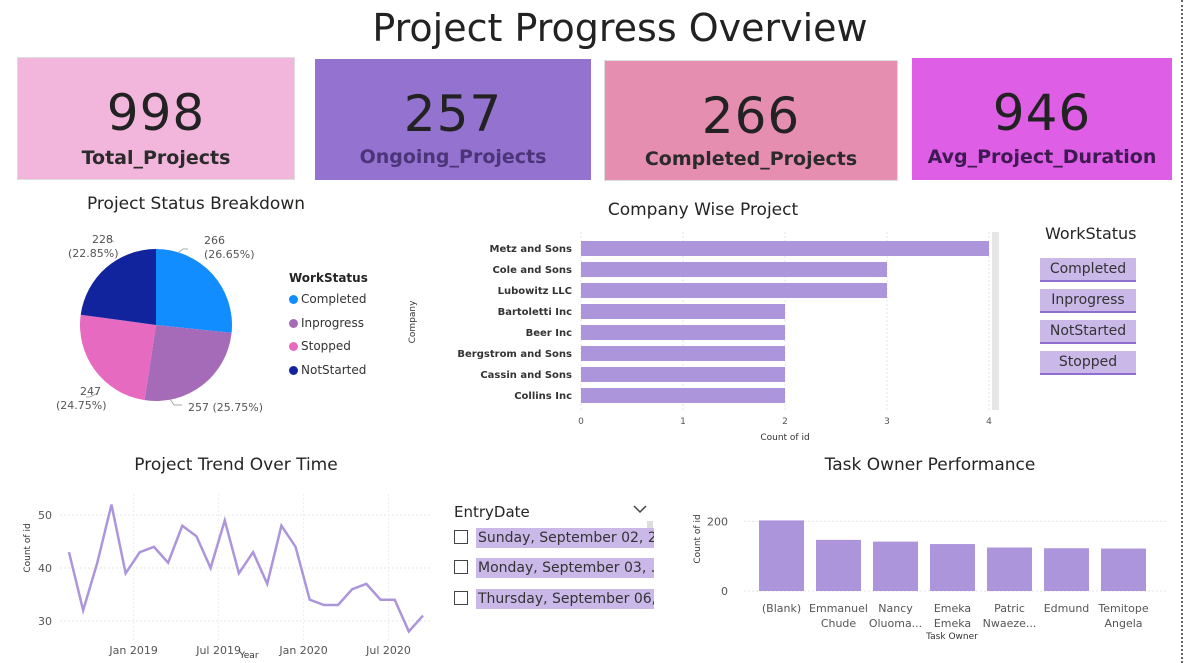  What do you see at coordinates (132, 650) in the screenshot?
I see `x-tick-label: Jan 2019` at bounding box center [132, 650].